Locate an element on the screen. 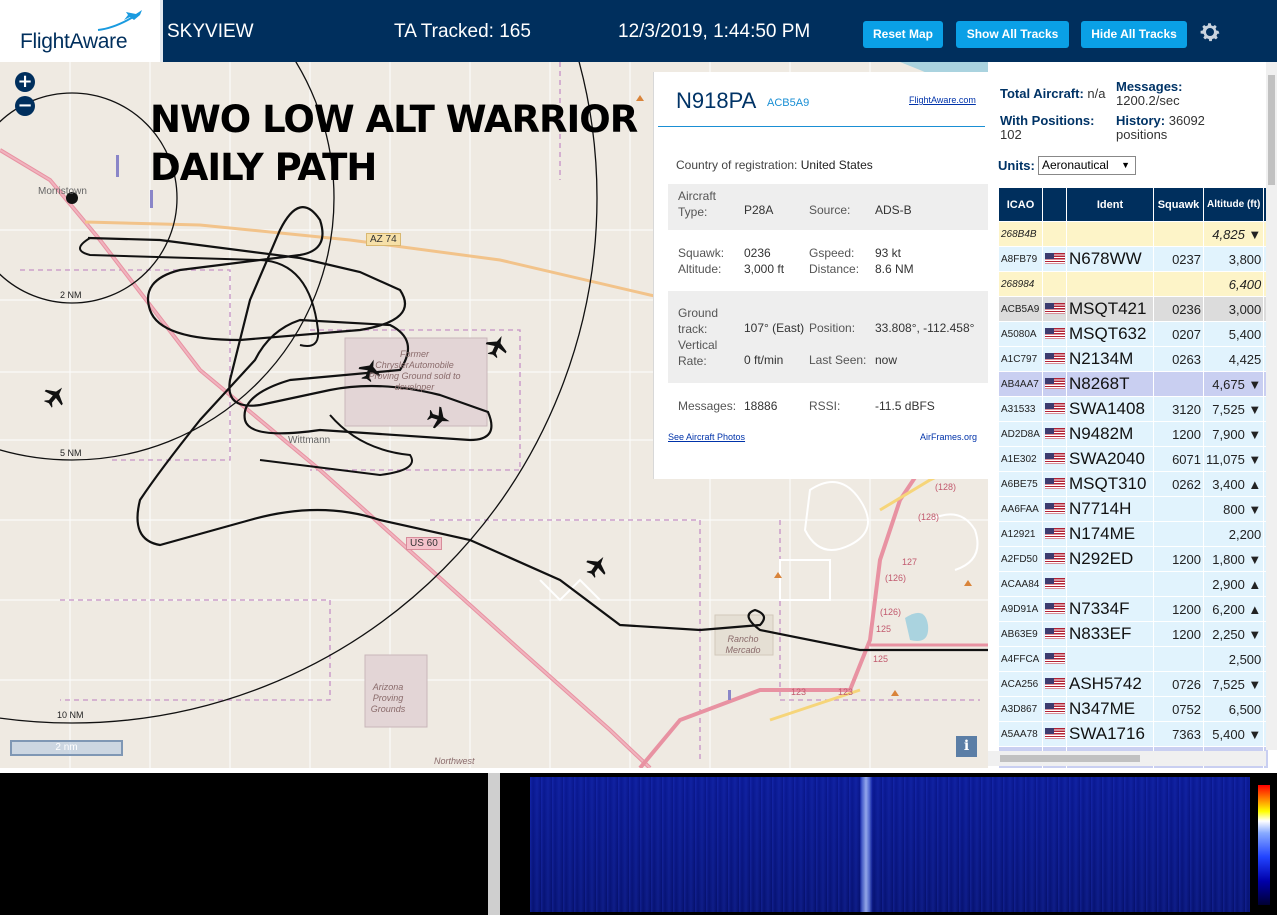 The height and width of the screenshot is (915, 1277). hide-all-tracks-button: Hide All Tracks is located at coordinates (1134, 34).